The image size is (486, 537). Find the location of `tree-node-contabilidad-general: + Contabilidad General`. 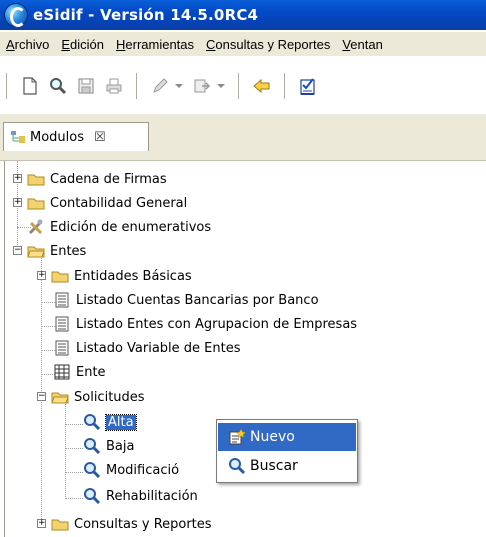

tree-node-contabilidad-general: + Contabilidad General is located at coordinates (100, 203).